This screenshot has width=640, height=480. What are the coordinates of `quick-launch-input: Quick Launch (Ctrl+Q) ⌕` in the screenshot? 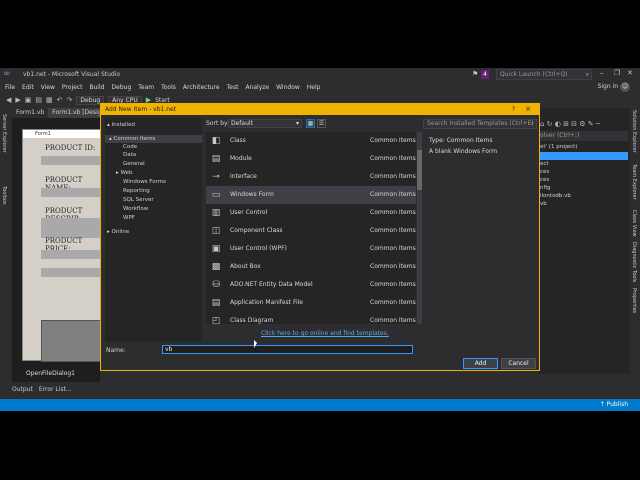 It's located at (544, 74).